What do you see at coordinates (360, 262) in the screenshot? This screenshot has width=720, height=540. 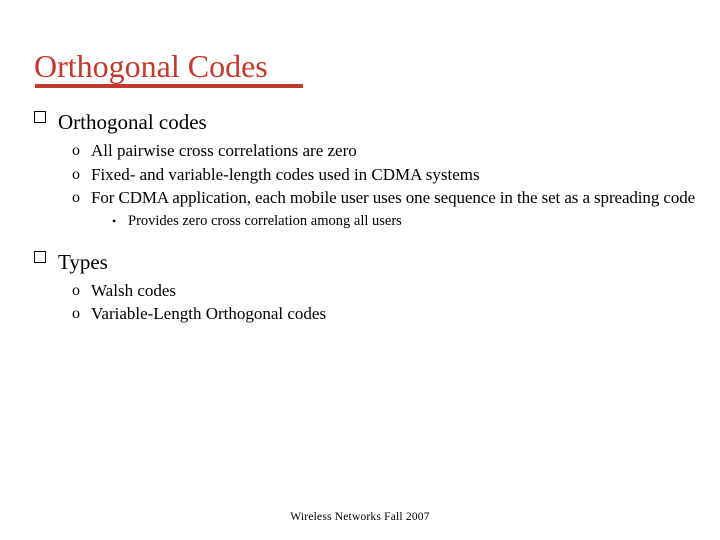 I see `bullet-level1-types: Types` at bounding box center [360, 262].